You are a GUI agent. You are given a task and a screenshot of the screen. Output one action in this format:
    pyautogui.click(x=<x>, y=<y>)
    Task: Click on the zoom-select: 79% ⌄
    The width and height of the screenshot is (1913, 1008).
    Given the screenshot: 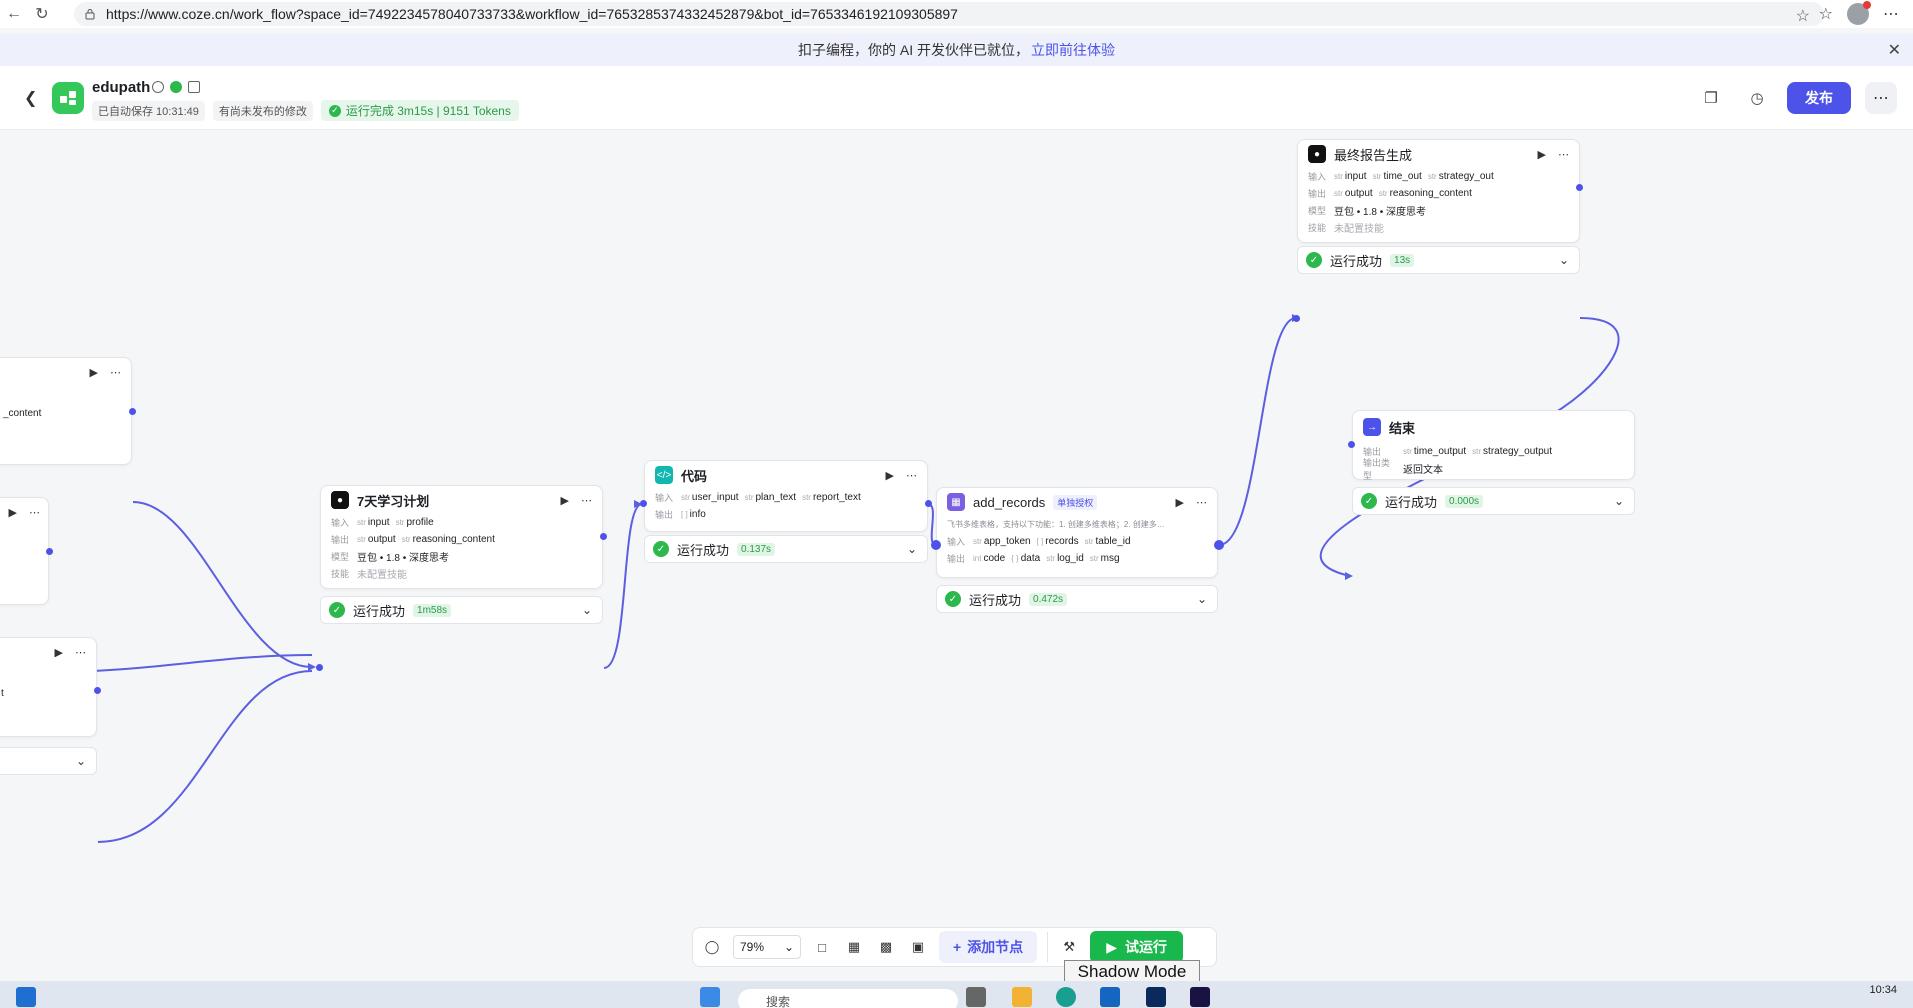 What is the action you would take?
    pyautogui.click(x=767, y=947)
    